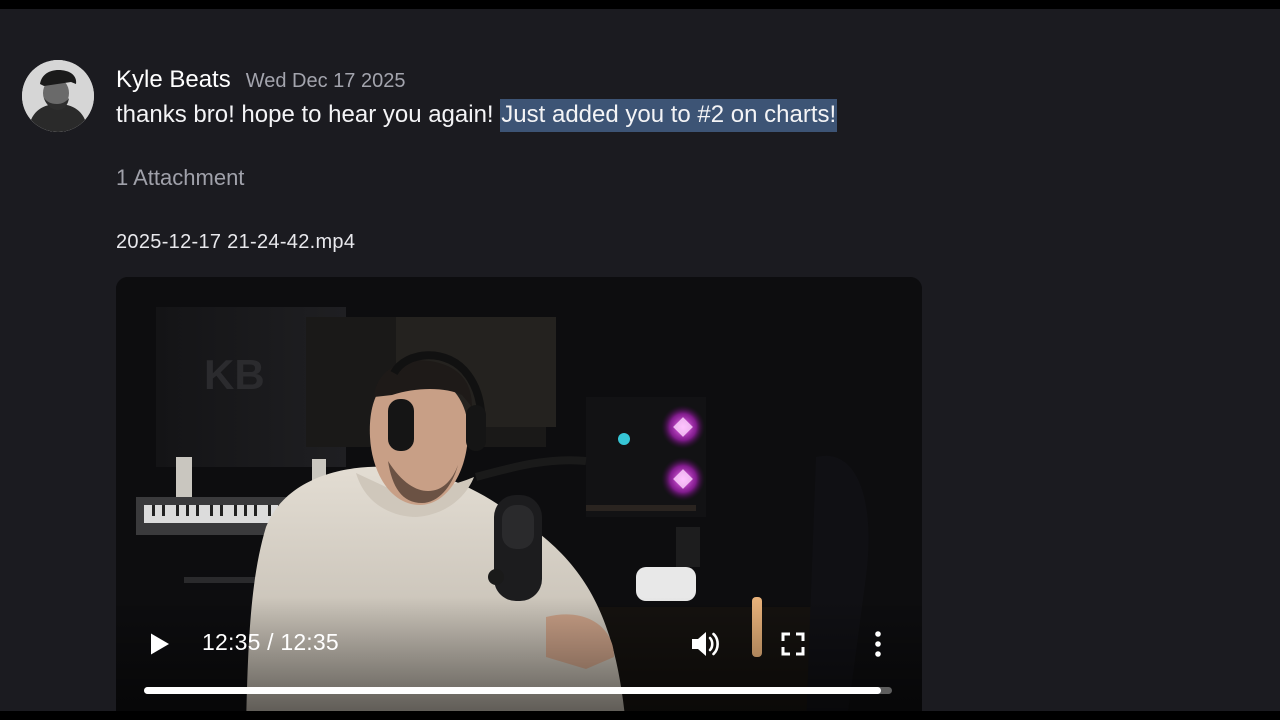  What do you see at coordinates (325, 81) in the screenshot?
I see `message-timestamp: Wed Dec 17 2025` at bounding box center [325, 81].